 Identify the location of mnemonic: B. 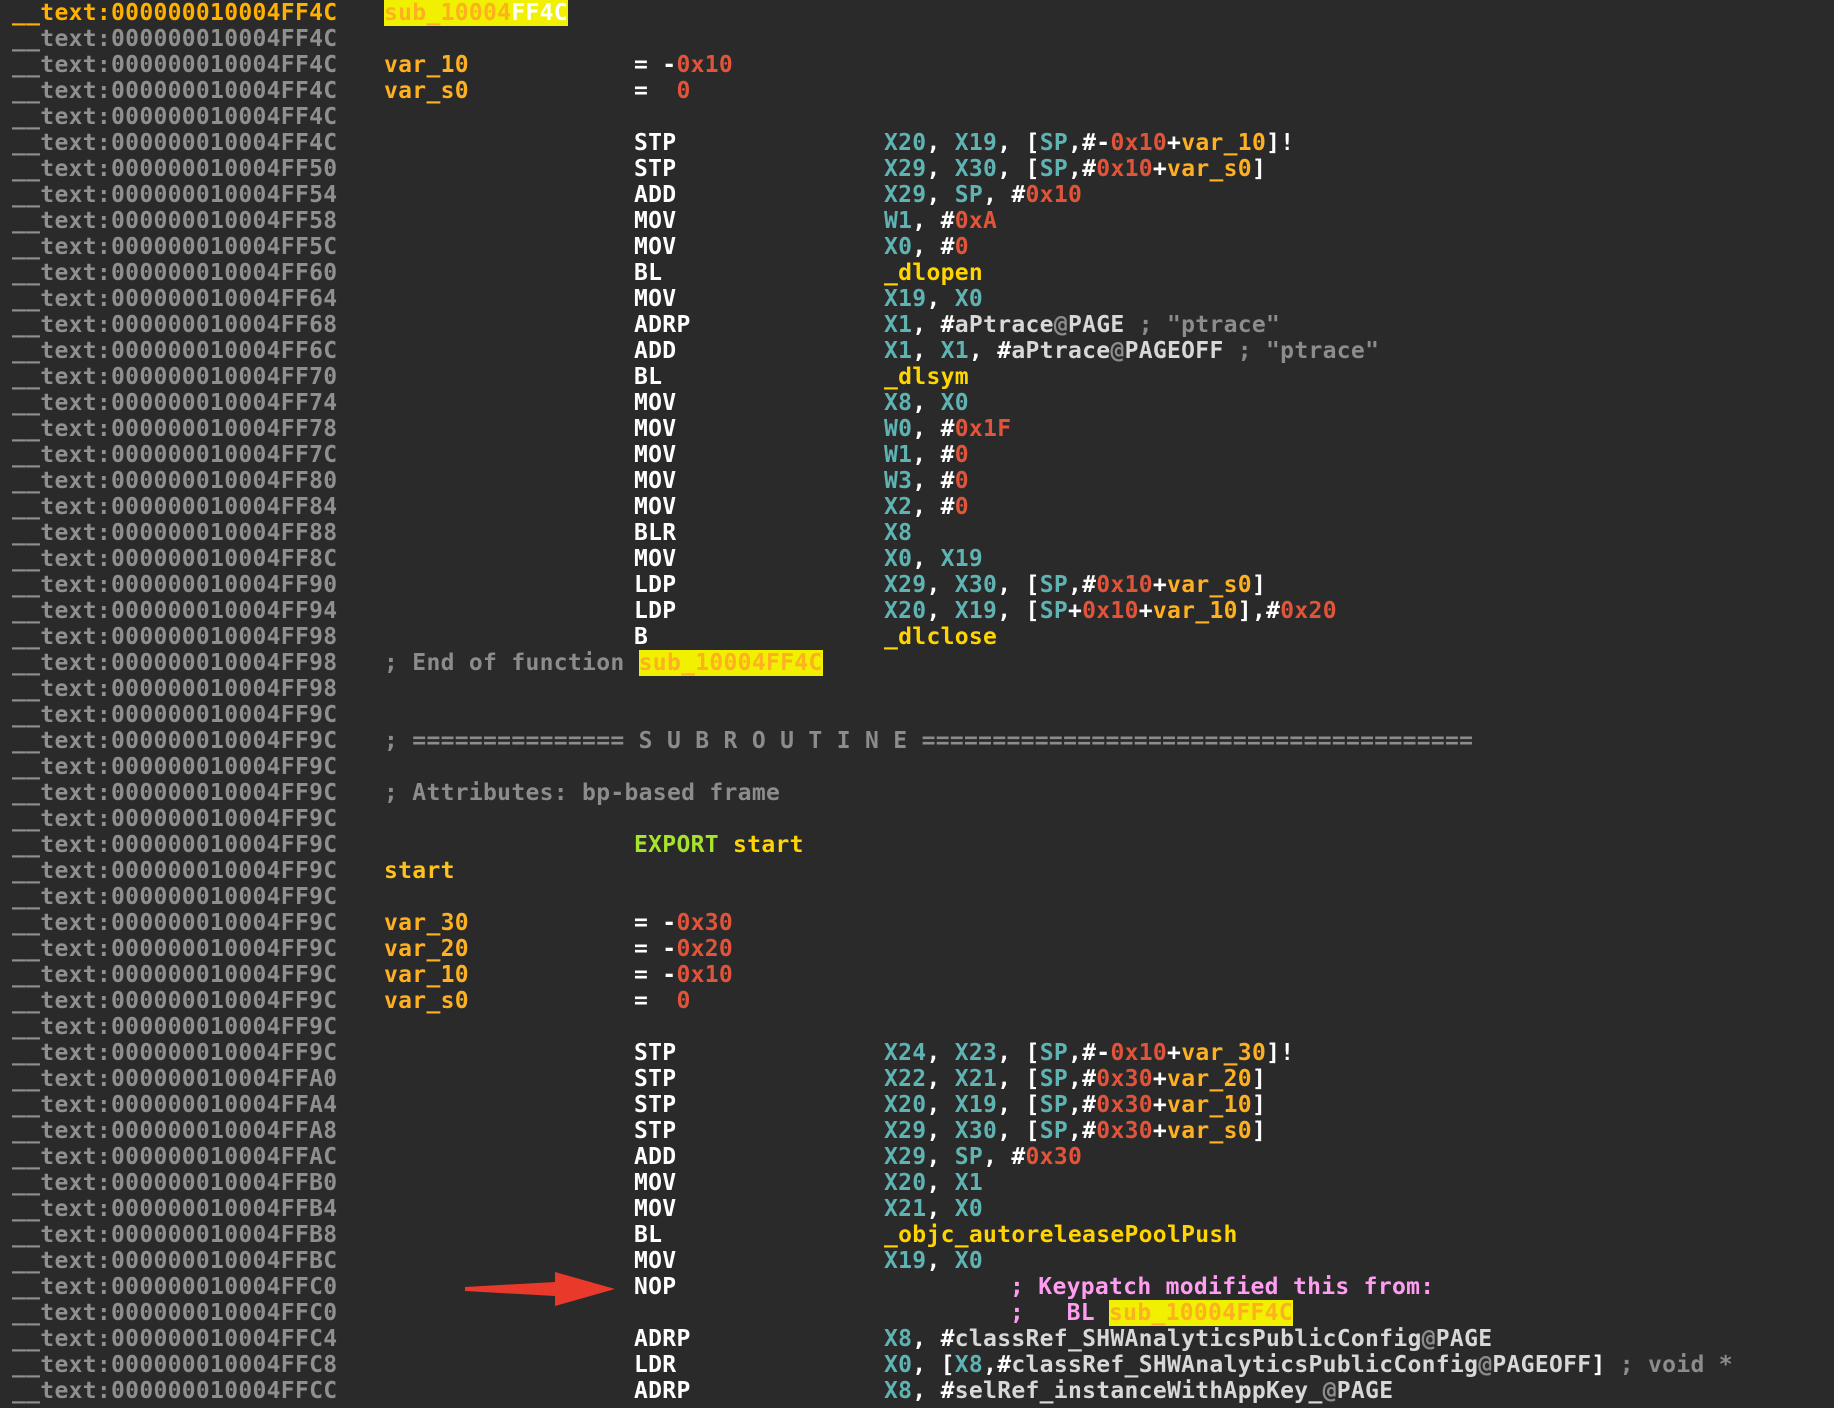
(641, 637).